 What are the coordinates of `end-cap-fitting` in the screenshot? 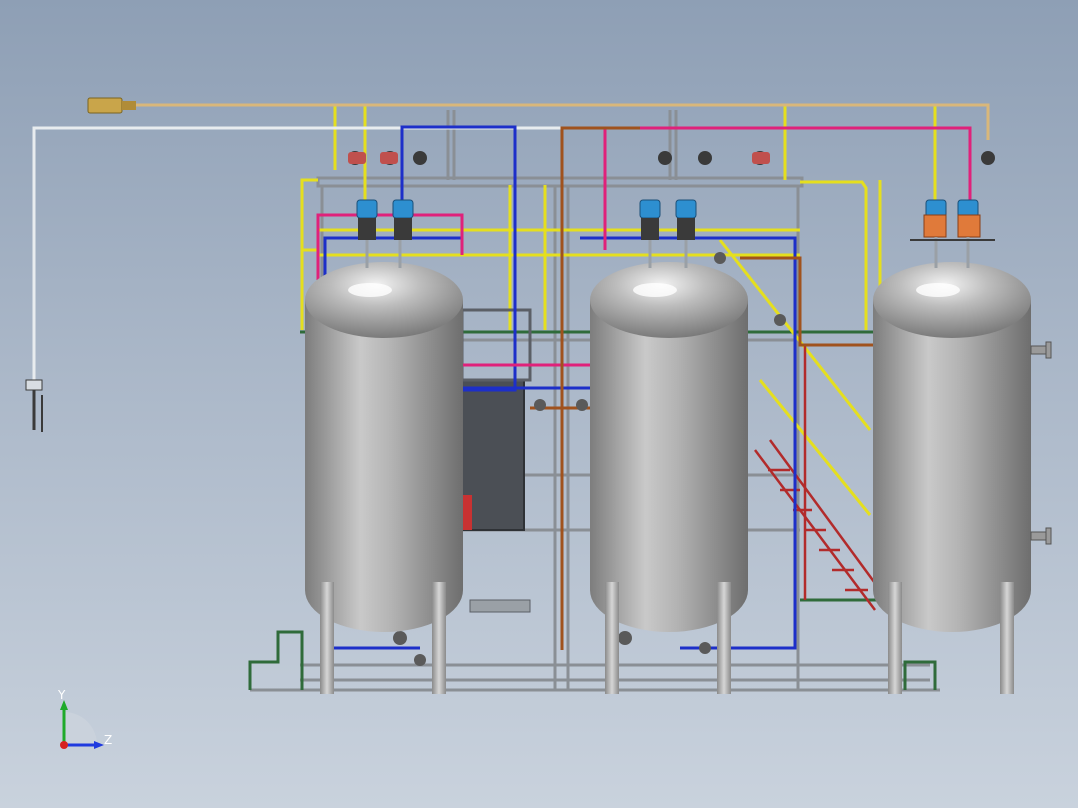 It's located at (105, 105).